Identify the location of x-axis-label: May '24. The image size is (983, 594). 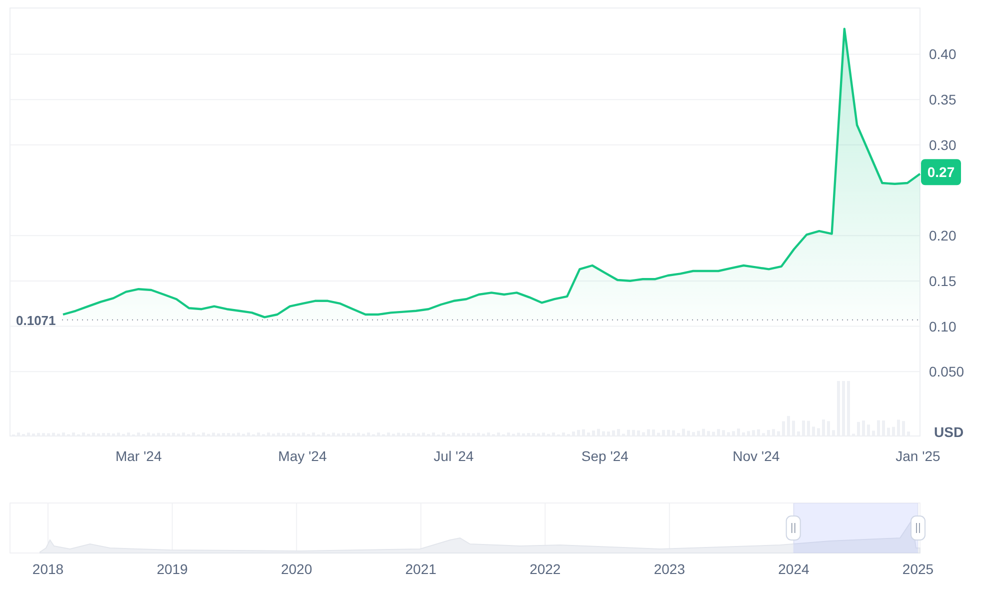
(302, 456).